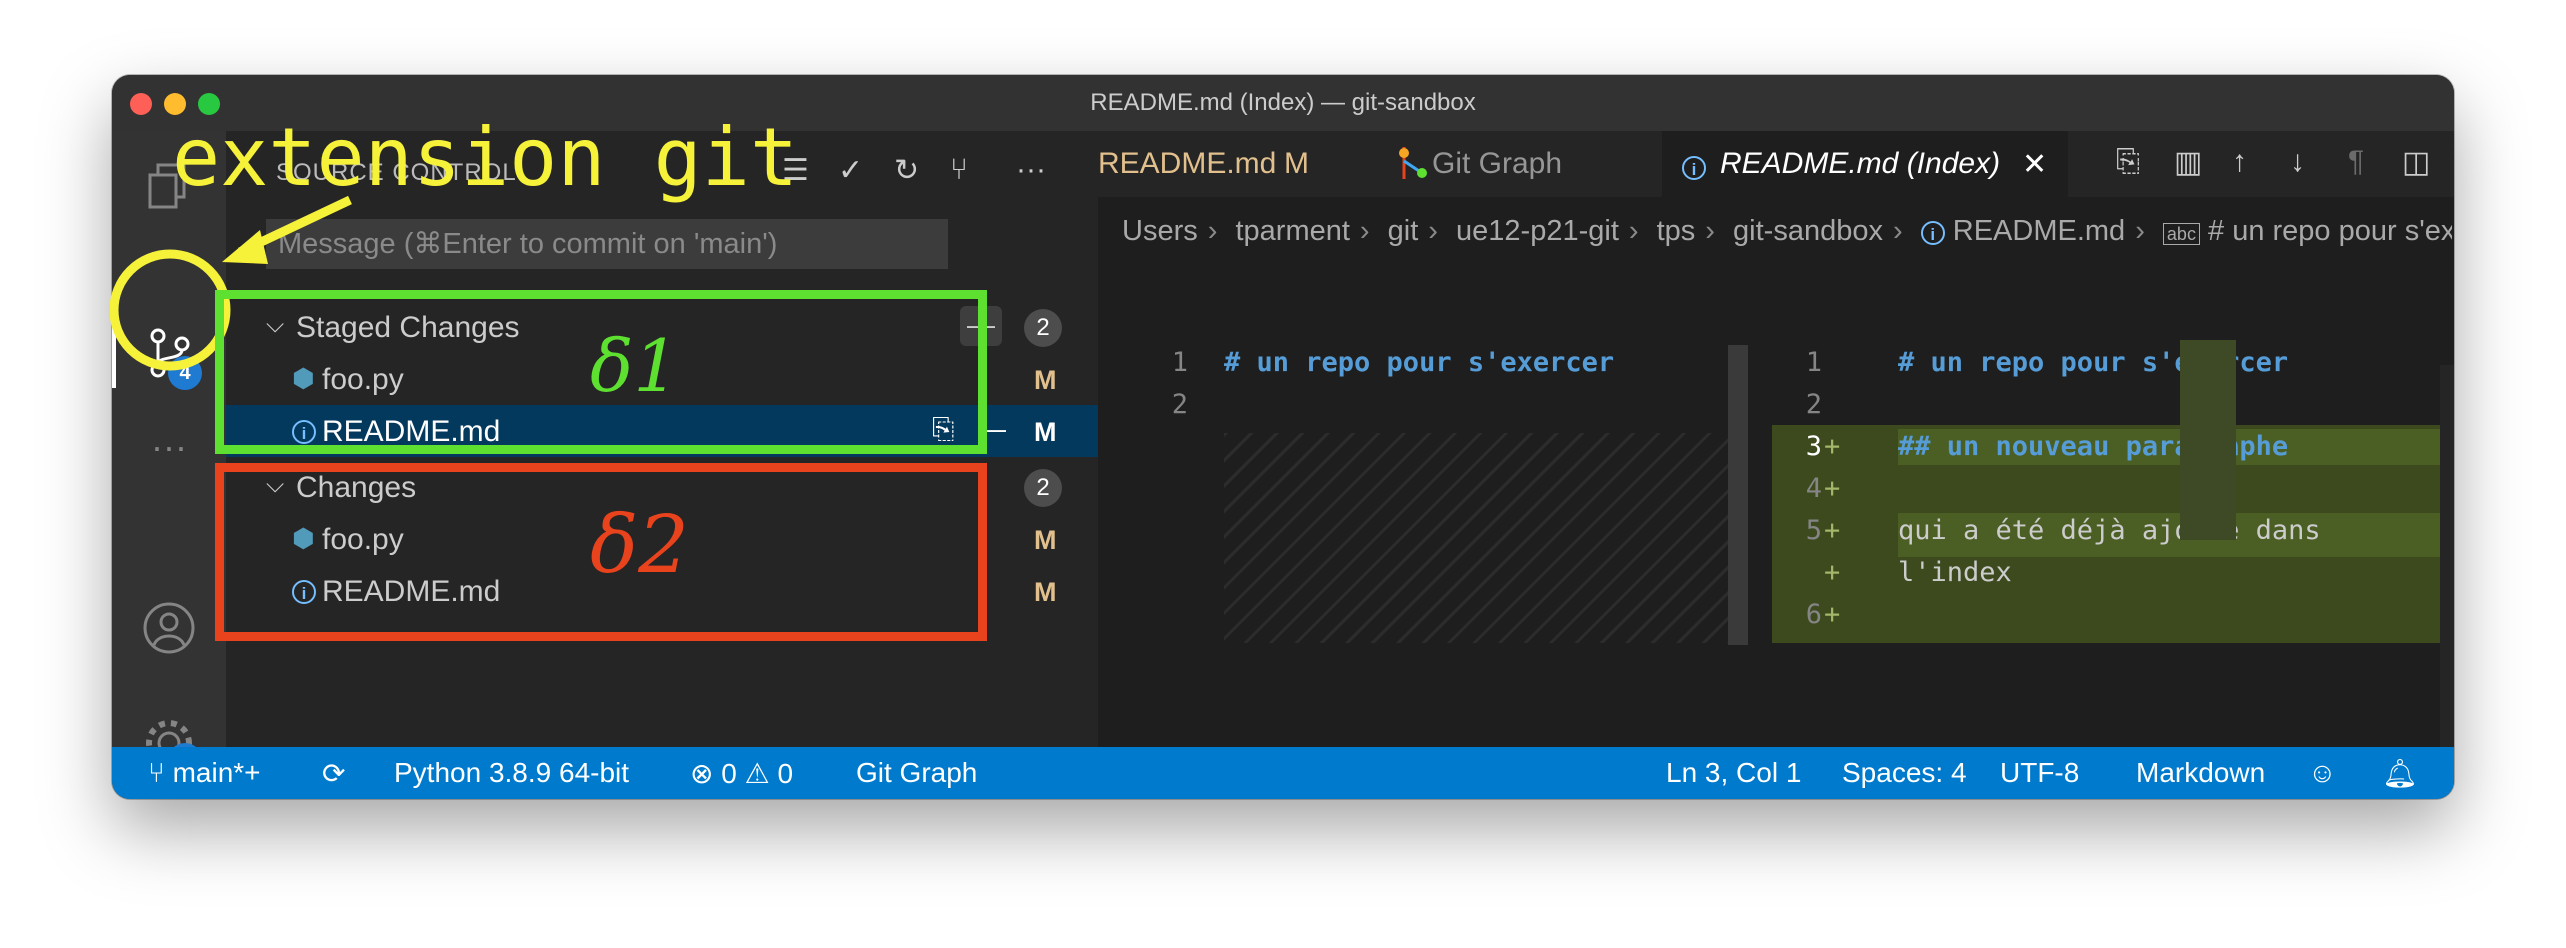 The width and height of the screenshot is (2566, 948). Describe the element at coordinates (1043, 488) in the screenshot. I see `changes-count-badge: 2` at that location.